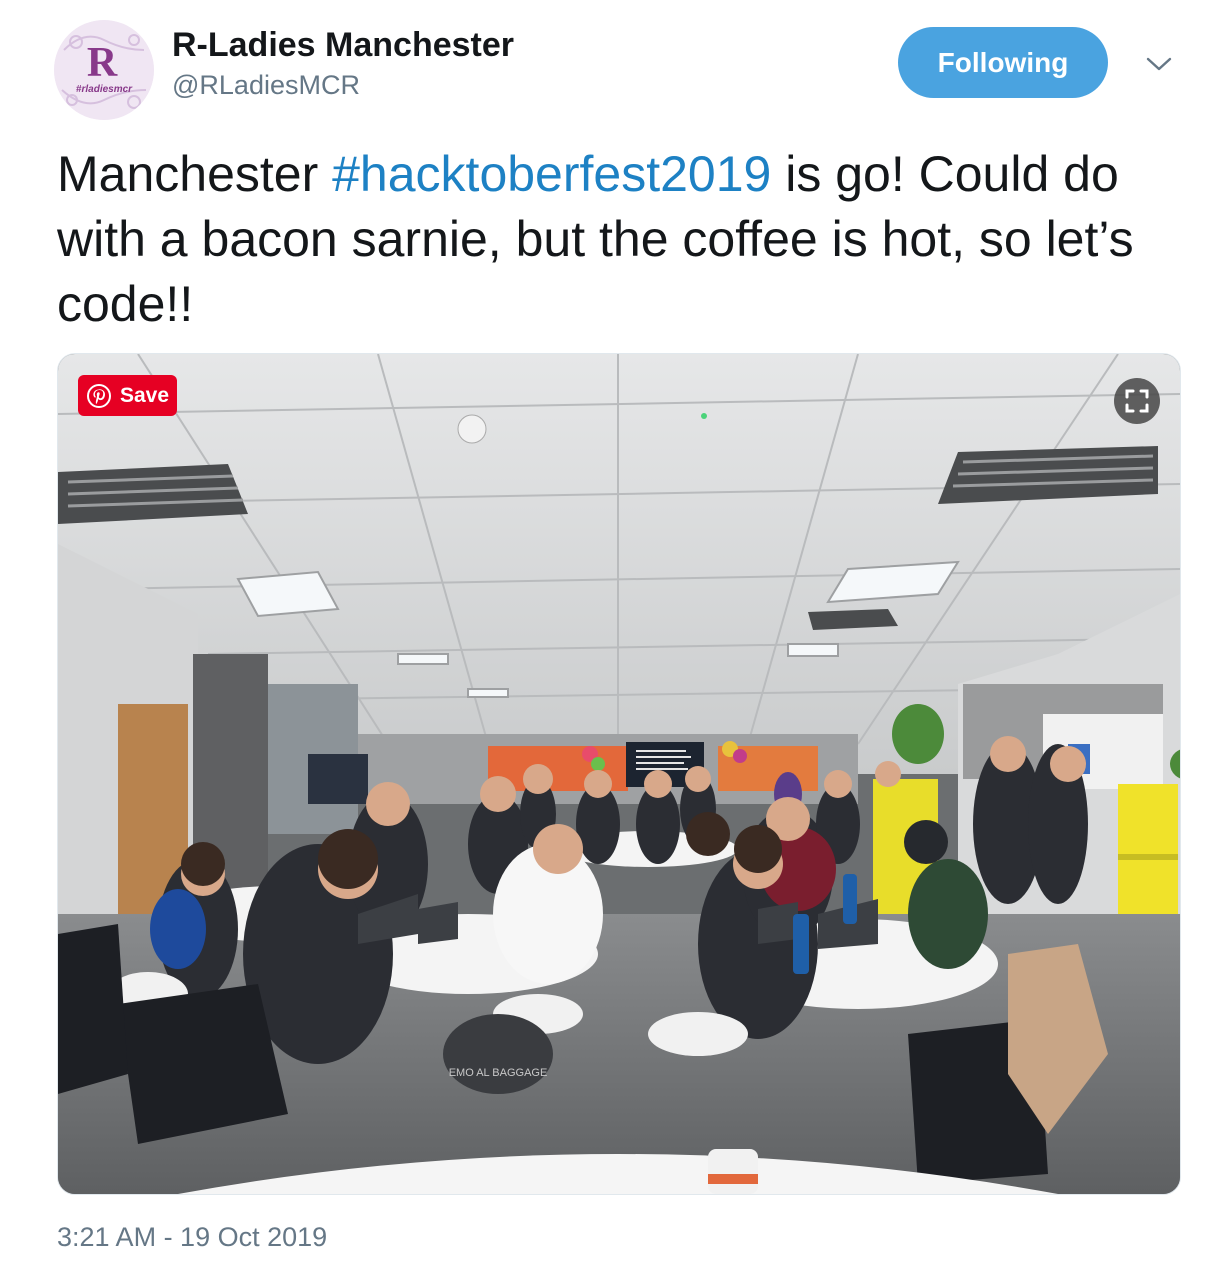  What do you see at coordinates (498, 1073) in the screenshot?
I see `bag-text: EMO AL BAGGAGE` at bounding box center [498, 1073].